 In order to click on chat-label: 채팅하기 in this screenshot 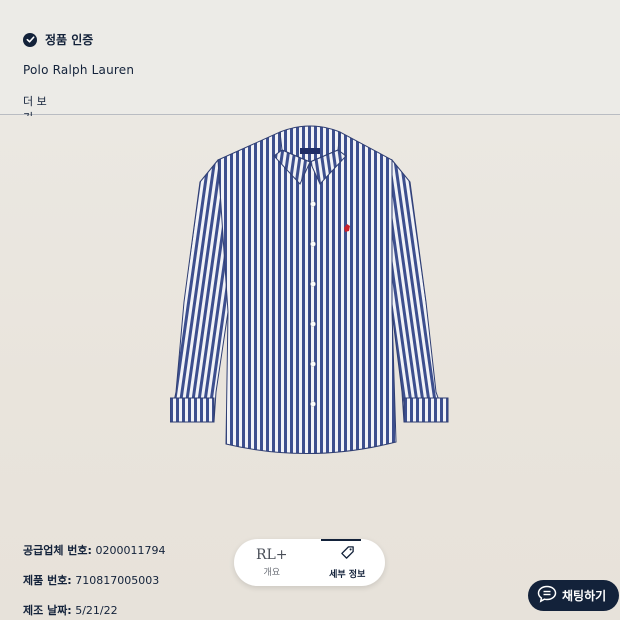, I will do `click(584, 596)`.